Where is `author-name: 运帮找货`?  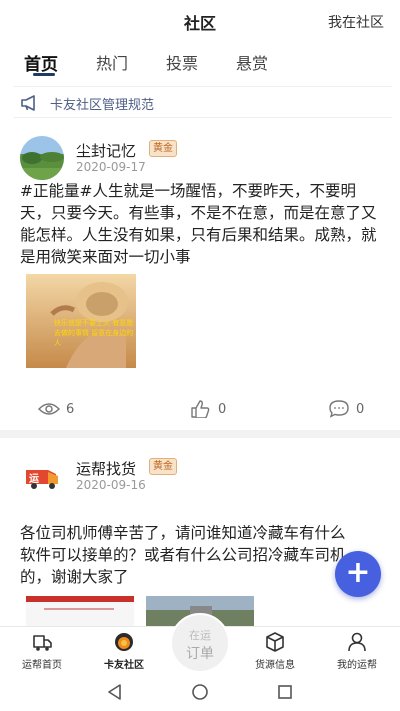 author-name: 运帮找货 is located at coordinates (106, 468).